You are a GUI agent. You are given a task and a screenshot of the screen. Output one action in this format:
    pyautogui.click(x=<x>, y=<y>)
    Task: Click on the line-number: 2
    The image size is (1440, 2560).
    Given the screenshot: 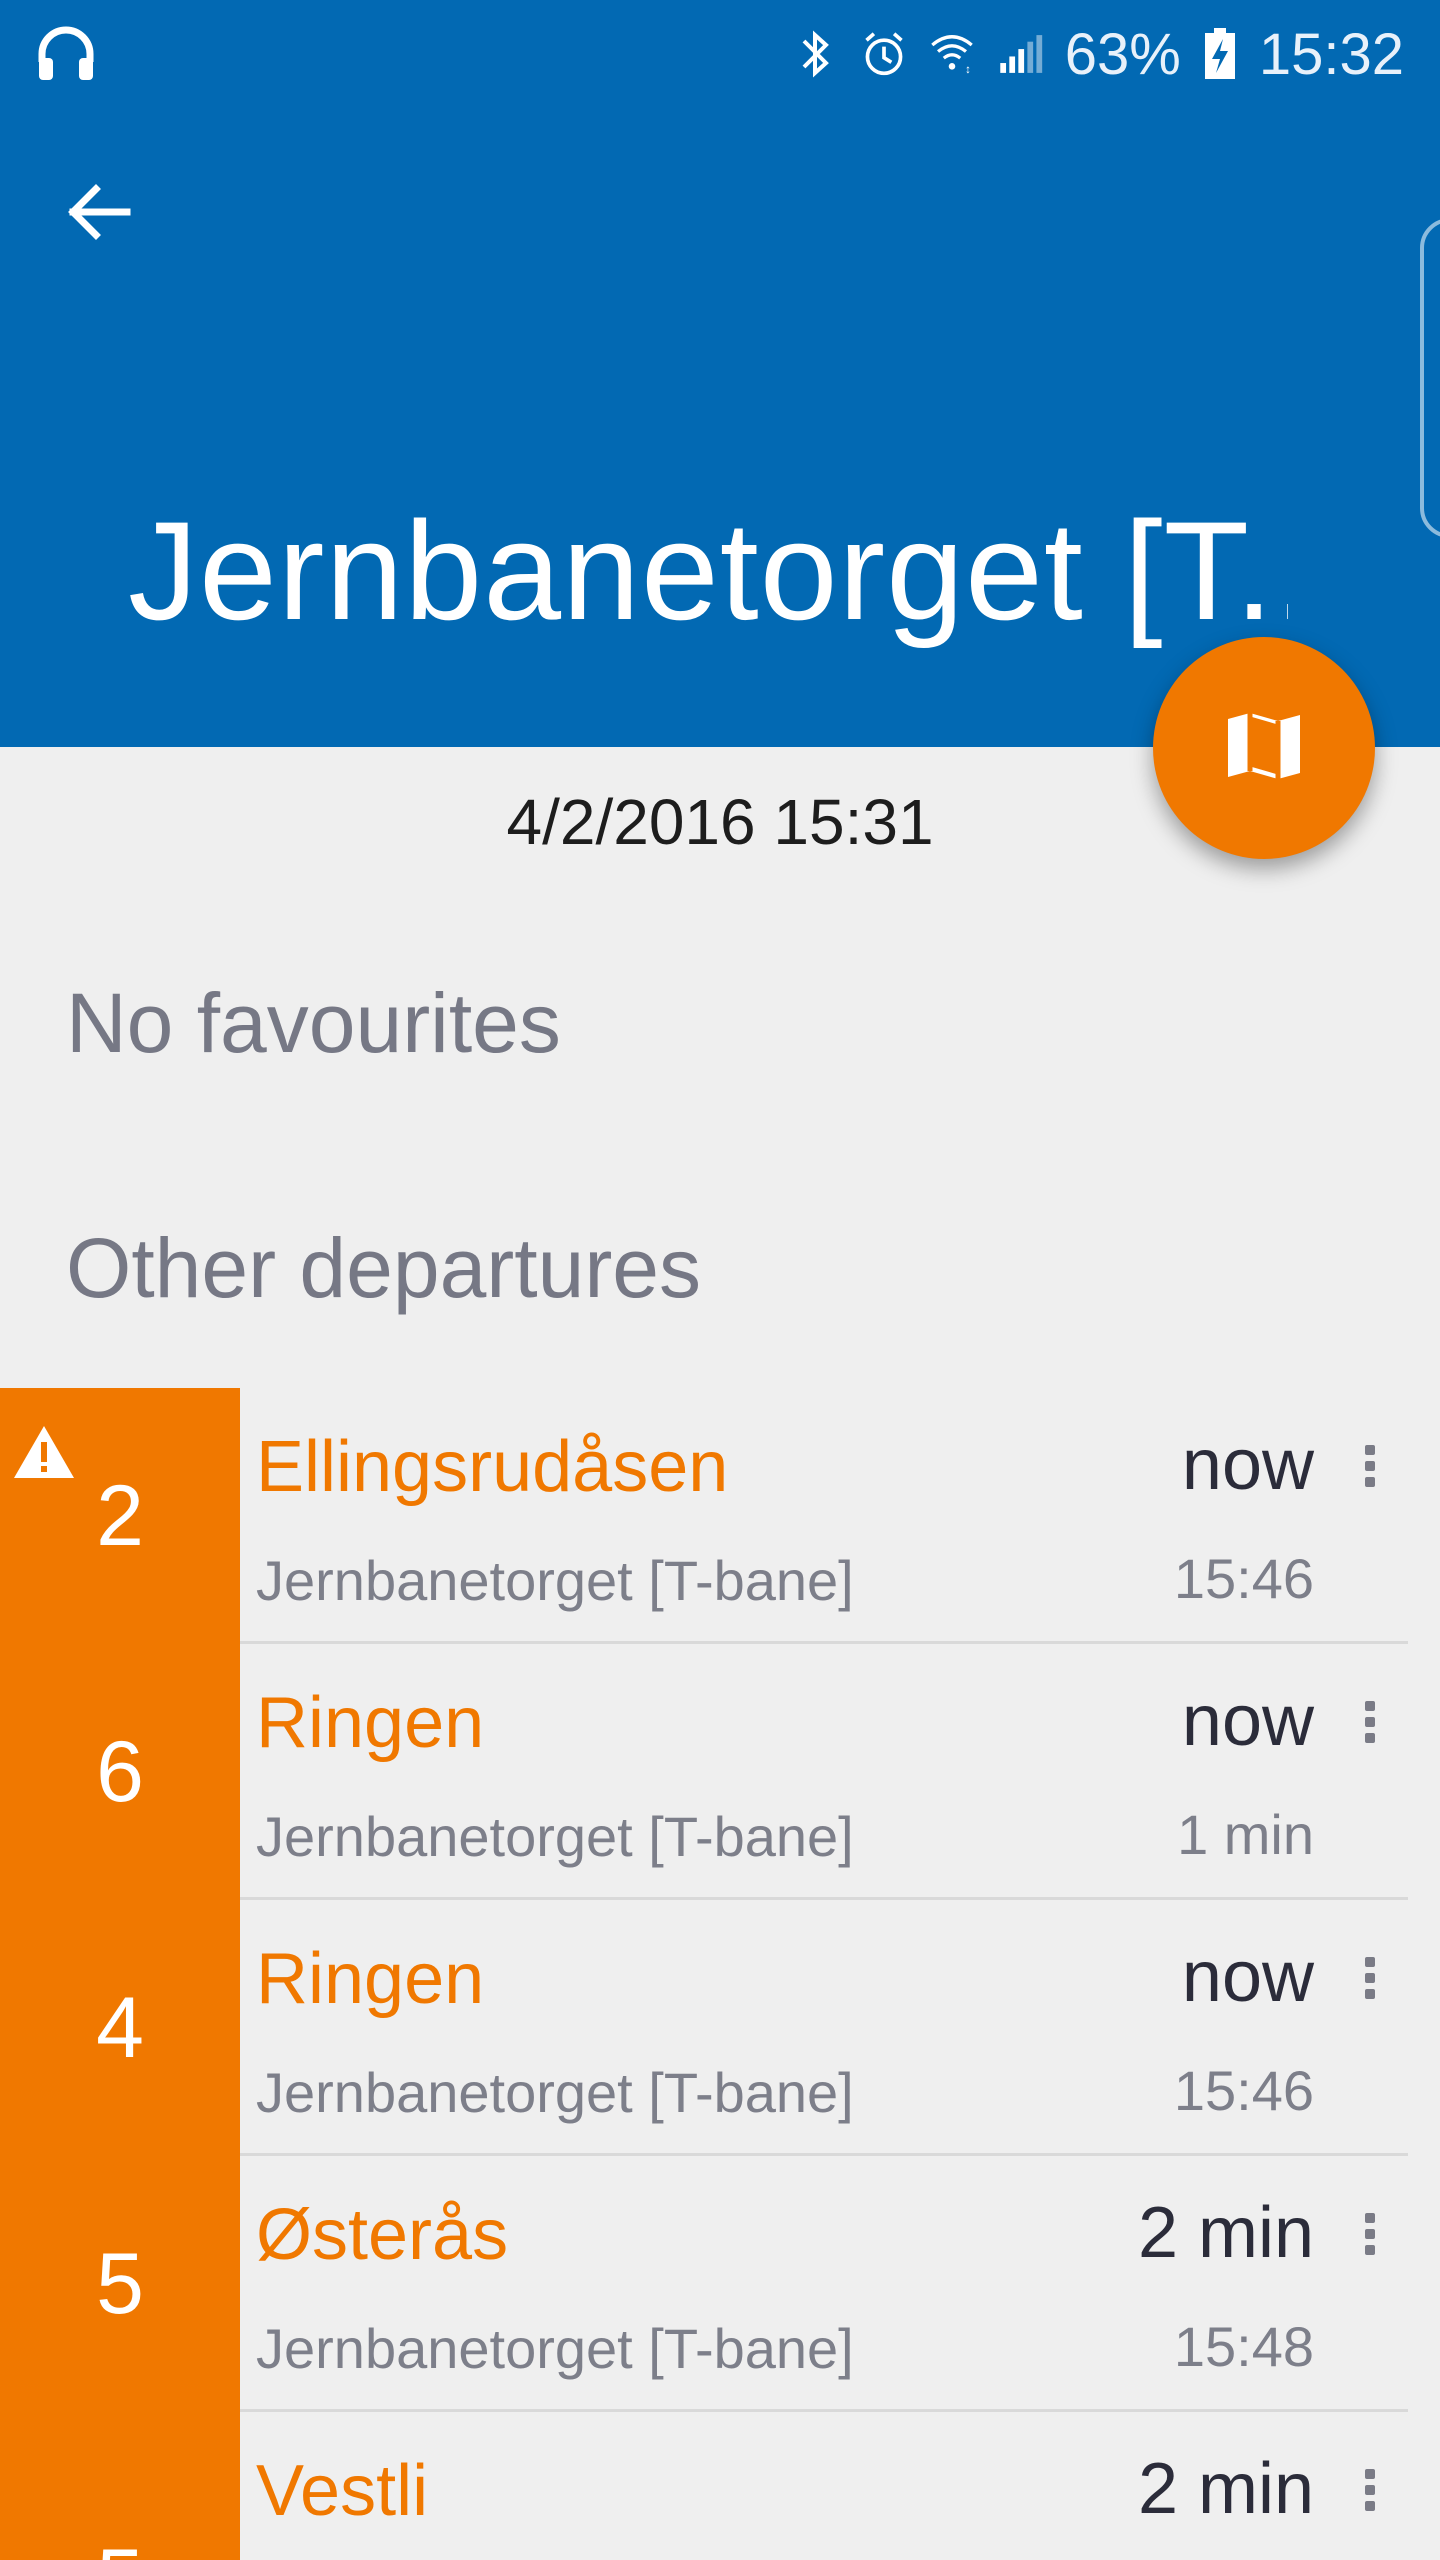 What is the action you would take?
    pyautogui.click(x=120, y=1515)
    